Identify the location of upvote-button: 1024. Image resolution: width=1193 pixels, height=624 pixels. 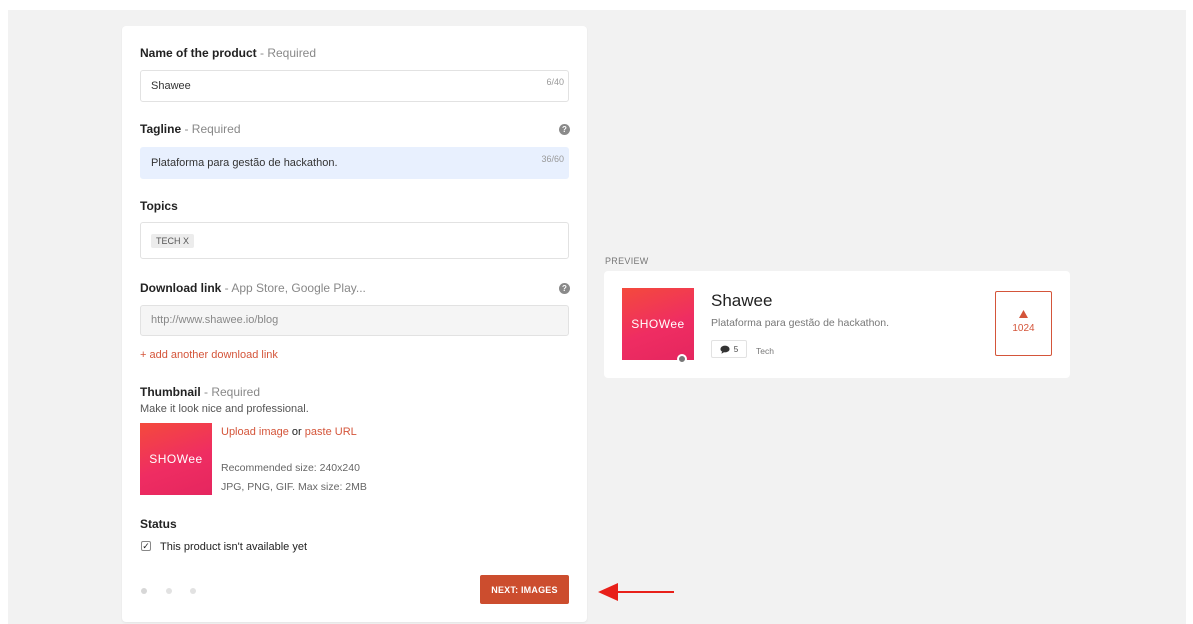
(1023, 323).